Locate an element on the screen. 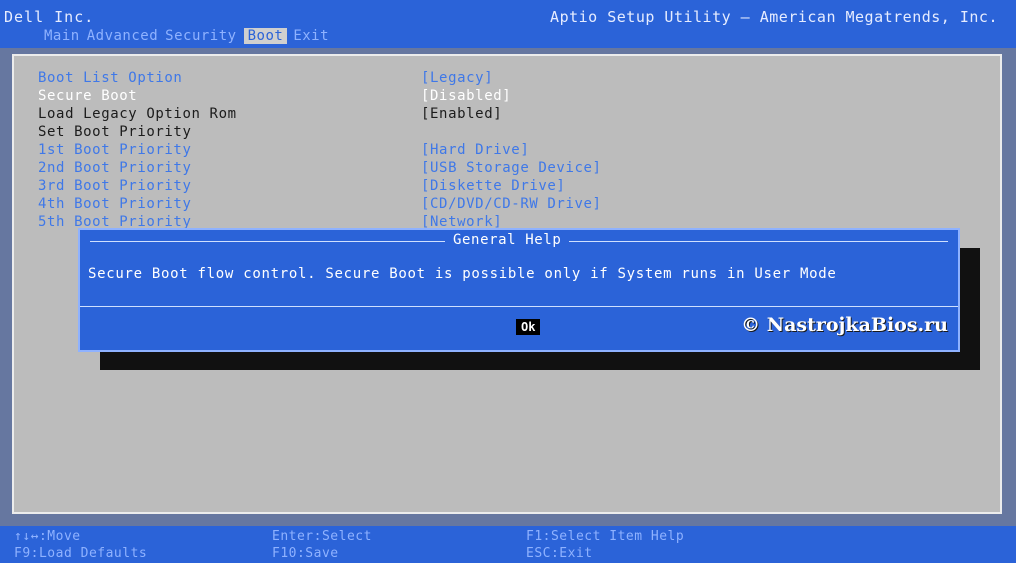  footer-f10-hint: F10:Save is located at coordinates (305, 553).